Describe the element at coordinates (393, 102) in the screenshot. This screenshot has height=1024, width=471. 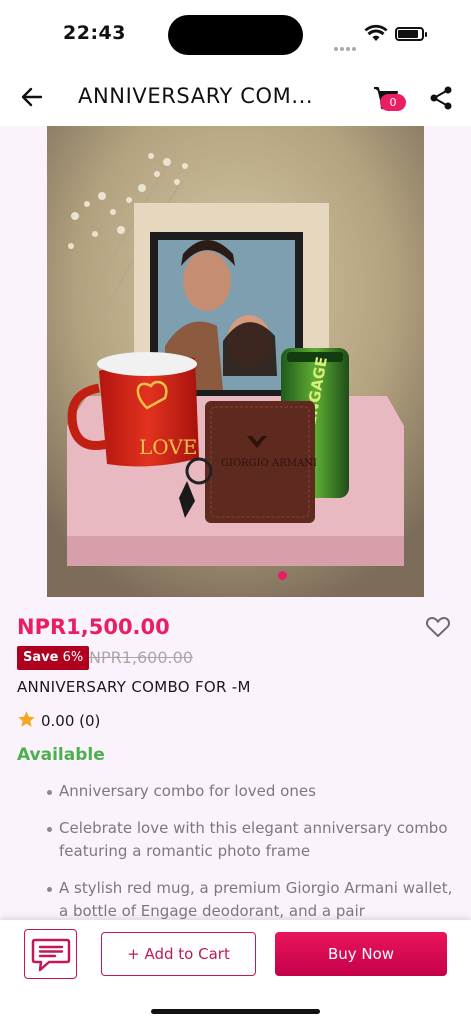
I see `cart-count-badge: 0` at that location.